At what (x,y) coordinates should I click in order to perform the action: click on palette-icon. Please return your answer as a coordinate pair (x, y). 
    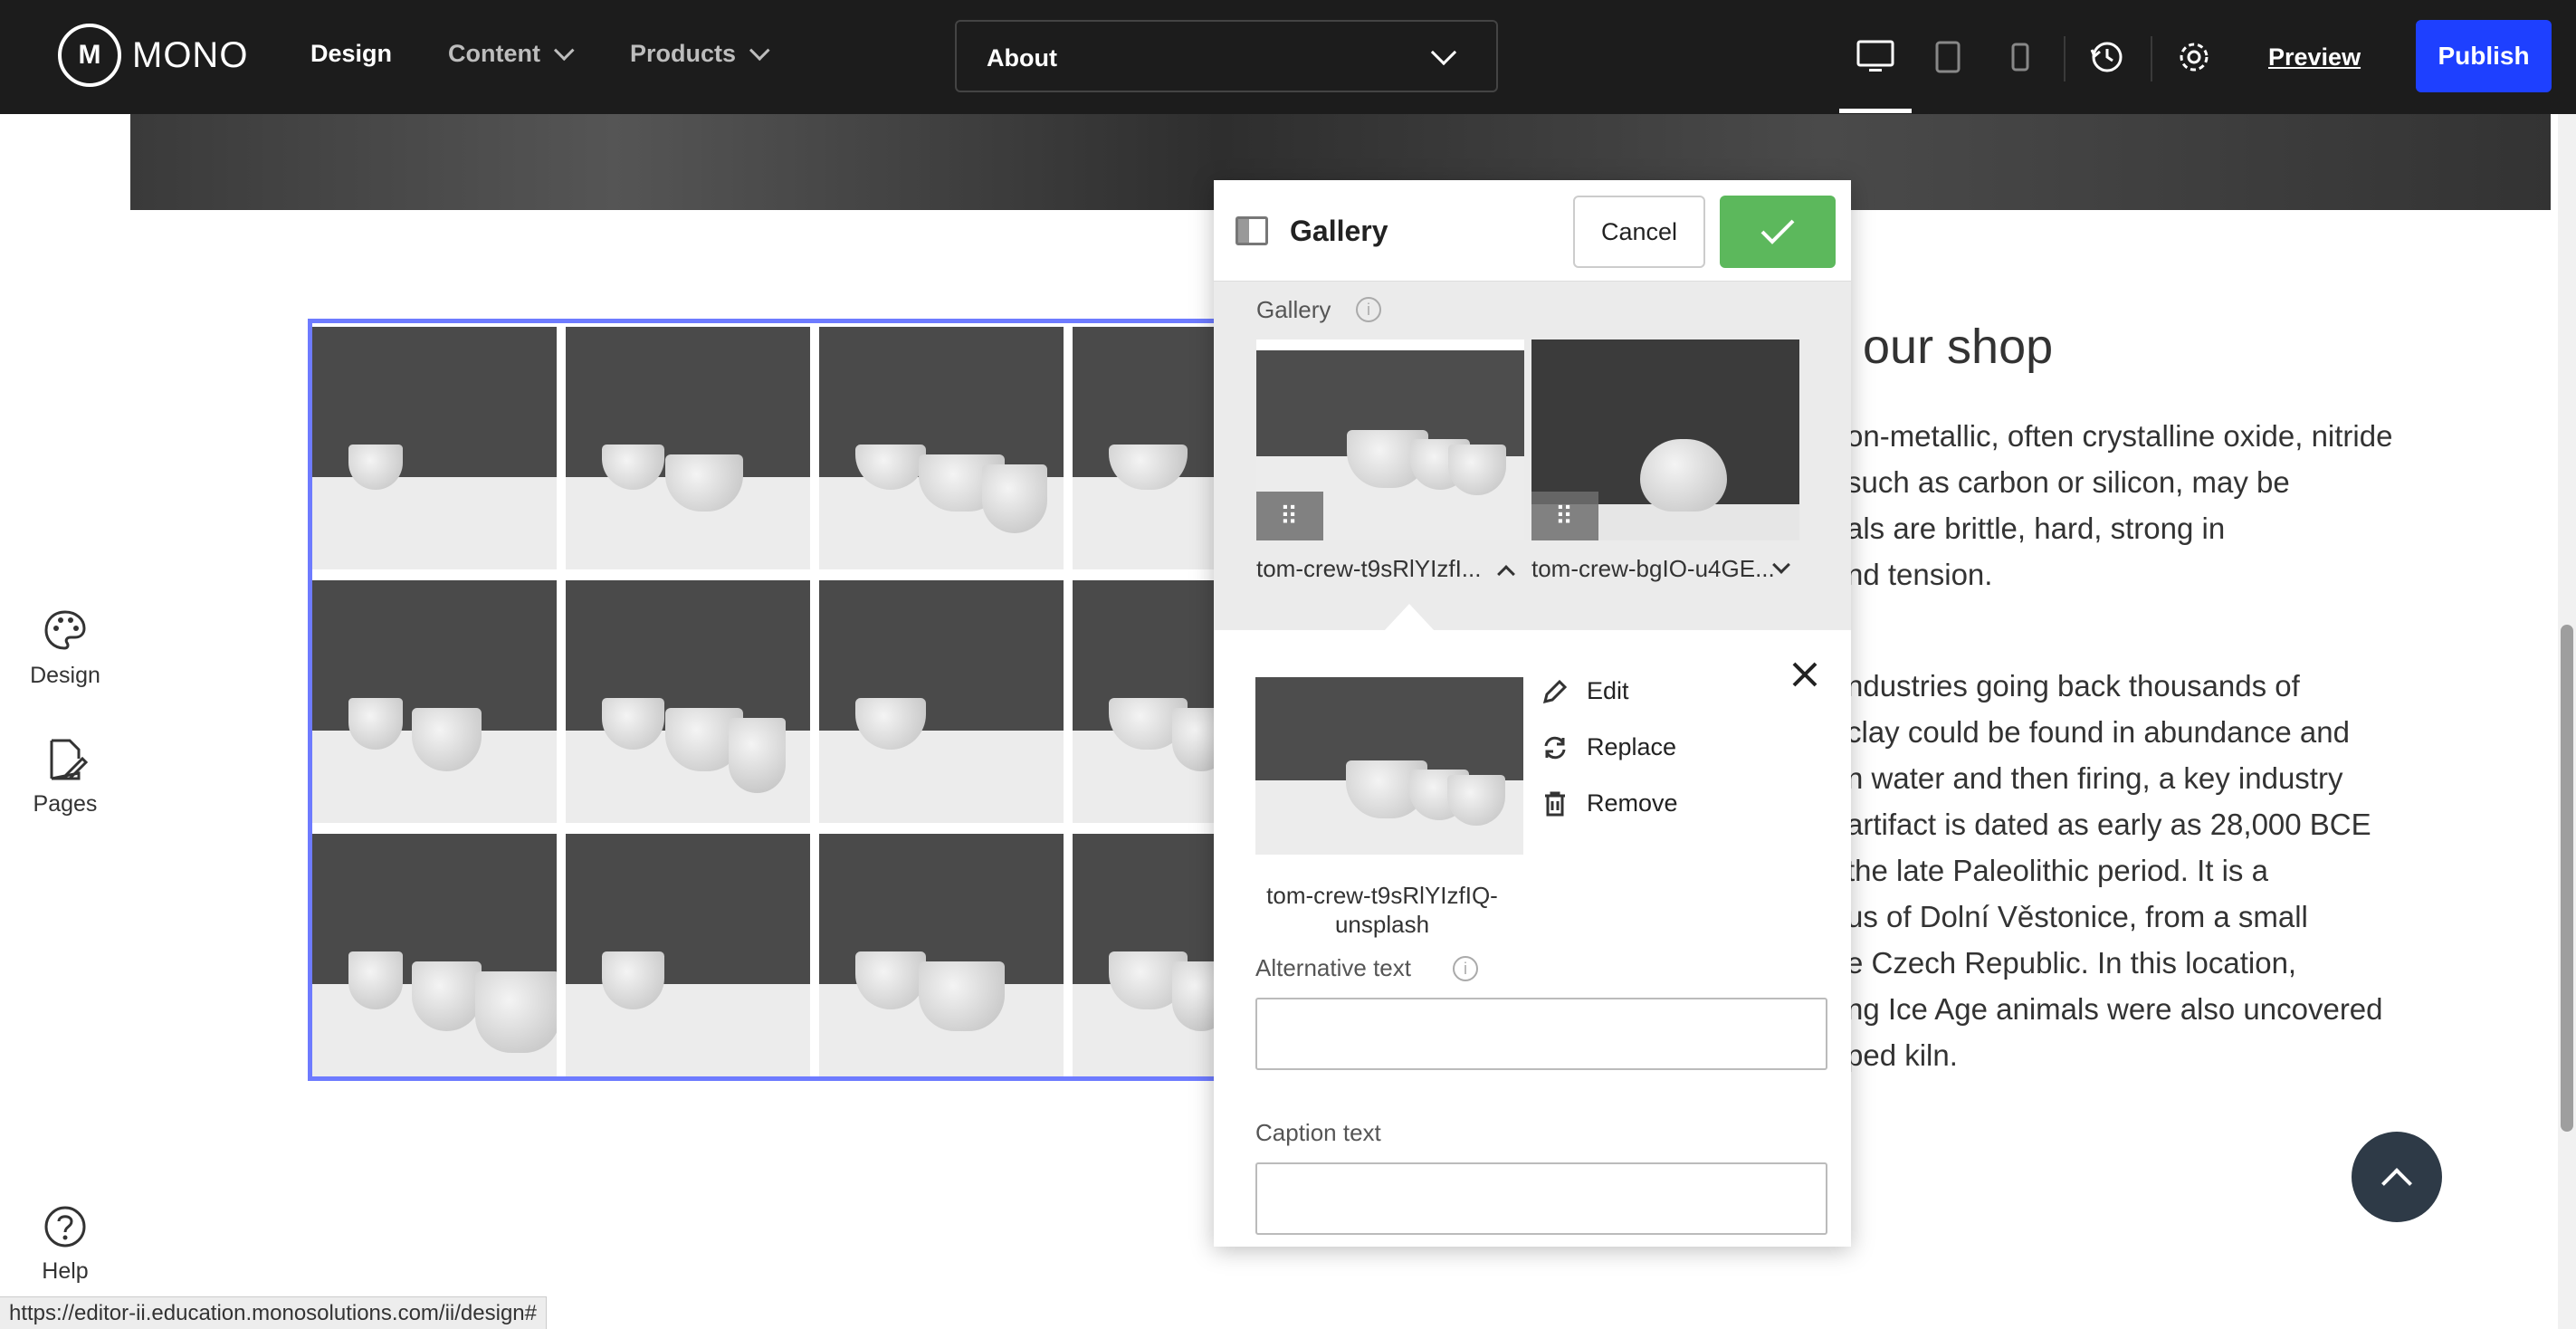
    Looking at the image, I should click on (65, 630).